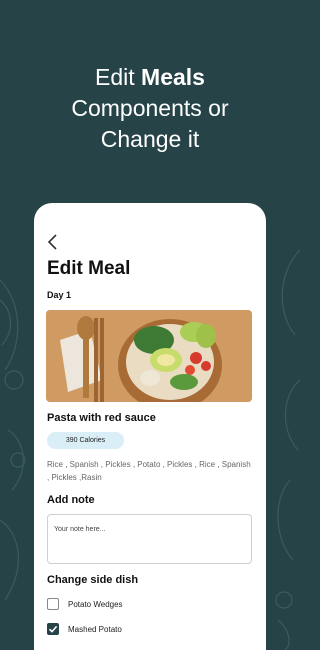 The height and width of the screenshot is (650, 320). I want to click on back-arrow-icon, so click(53, 242).